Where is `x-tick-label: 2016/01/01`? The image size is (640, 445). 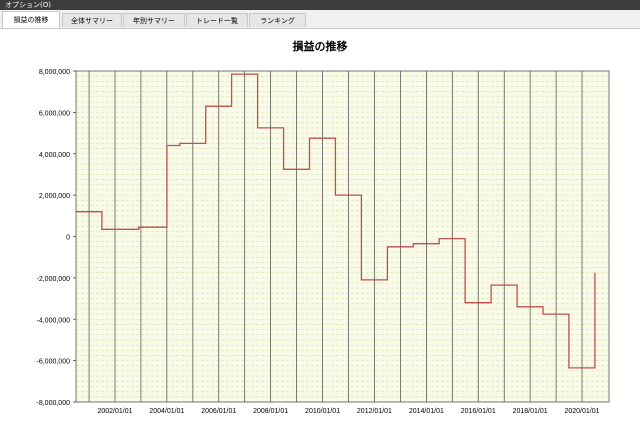 x-tick-label: 2016/01/01 is located at coordinates (478, 411).